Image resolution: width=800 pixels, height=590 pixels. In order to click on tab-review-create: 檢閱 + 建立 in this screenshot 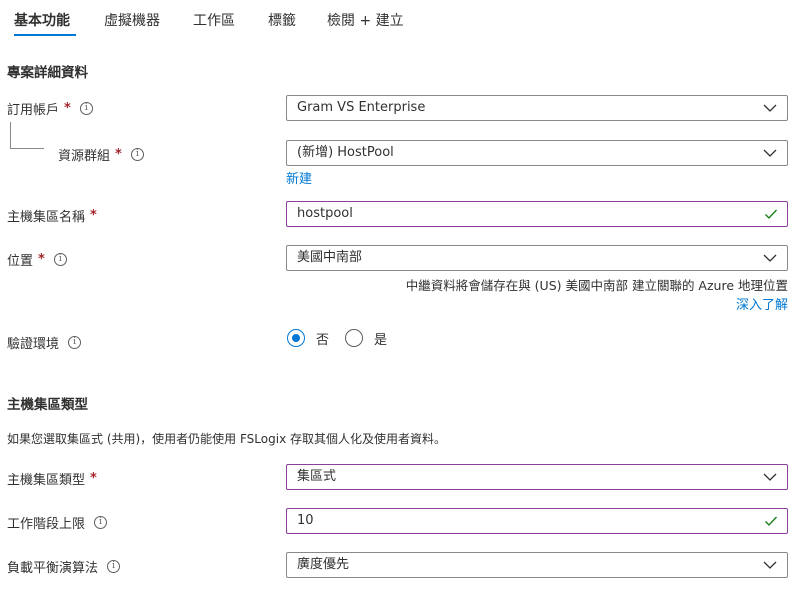, I will do `click(365, 20)`.